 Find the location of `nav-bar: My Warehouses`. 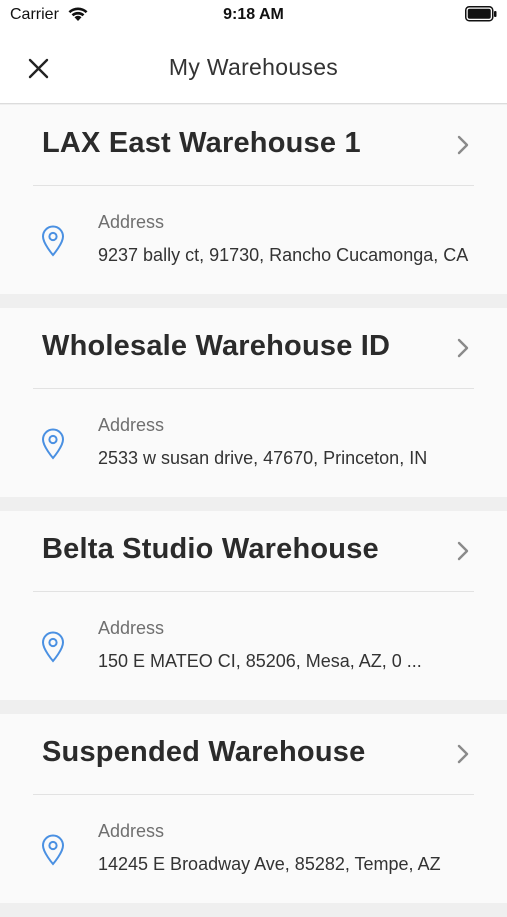

nav-bar: My Warehouses is located at coordinates (253, 67).